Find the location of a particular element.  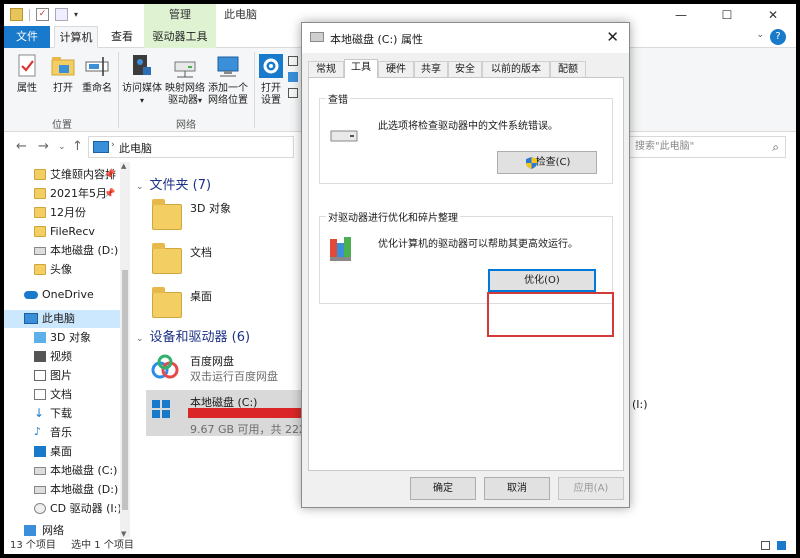

tab-sharing: 共享 is located at coordinates (431, 69).